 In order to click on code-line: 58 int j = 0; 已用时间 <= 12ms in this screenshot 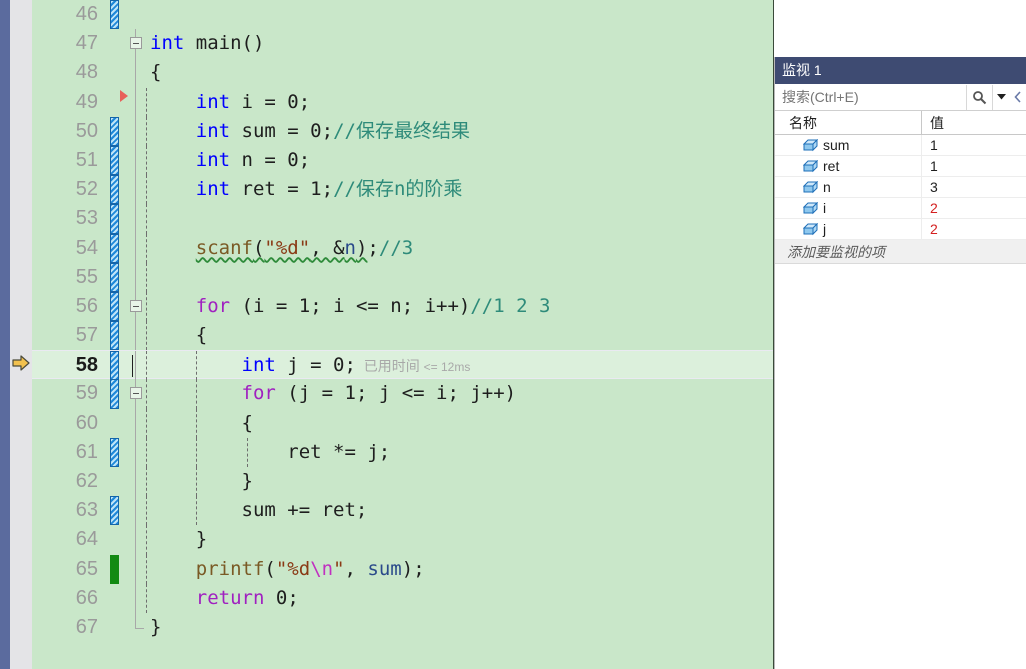, I will do `click(403, 366)`.